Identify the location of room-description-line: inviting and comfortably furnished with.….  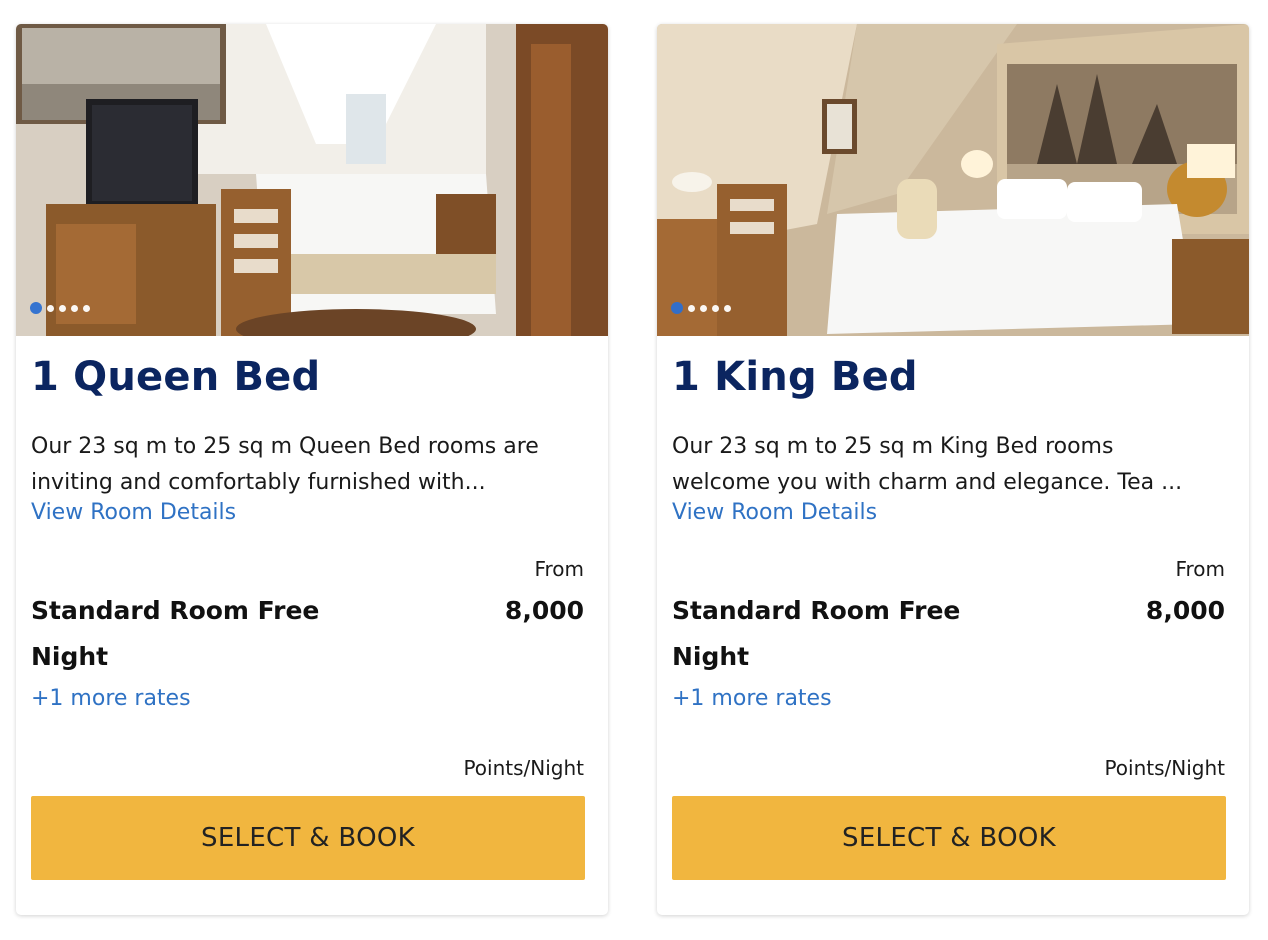
(258, 482).